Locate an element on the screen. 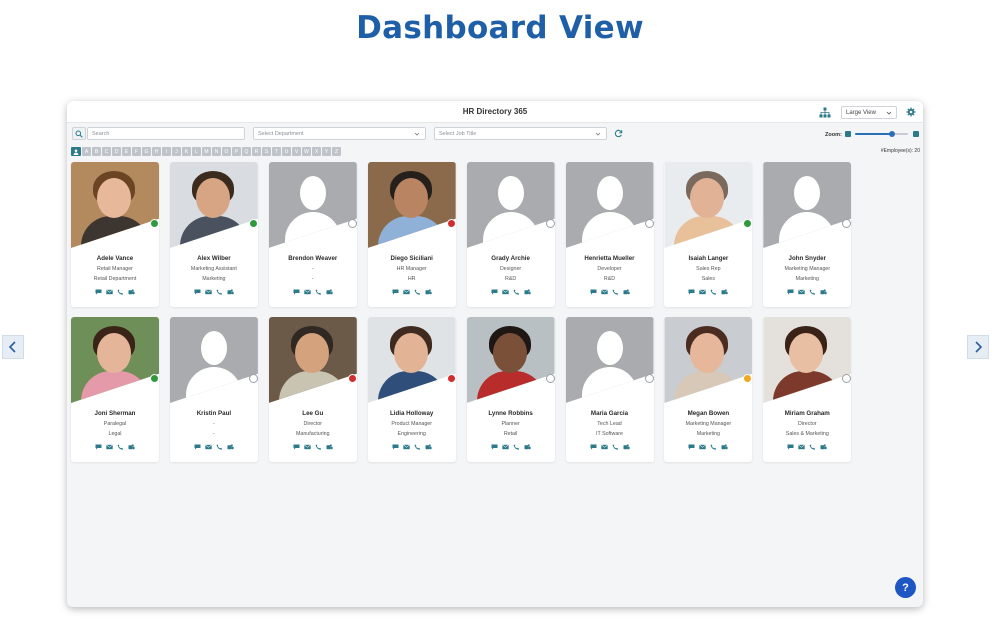 The height and width of the screenshot is (631, 1000). employee-name: Alex Wilber is located at coordinates (214, 258).